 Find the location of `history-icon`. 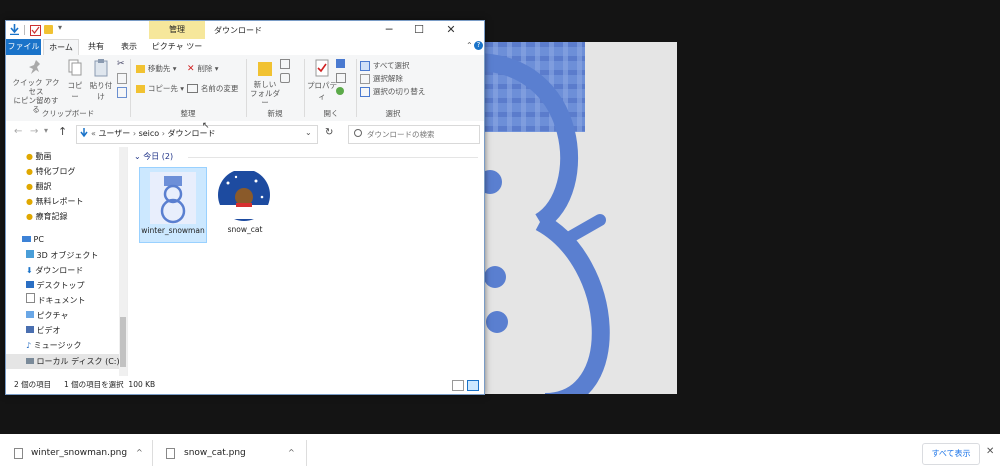

history-icon is located at coordinates (340, 91).